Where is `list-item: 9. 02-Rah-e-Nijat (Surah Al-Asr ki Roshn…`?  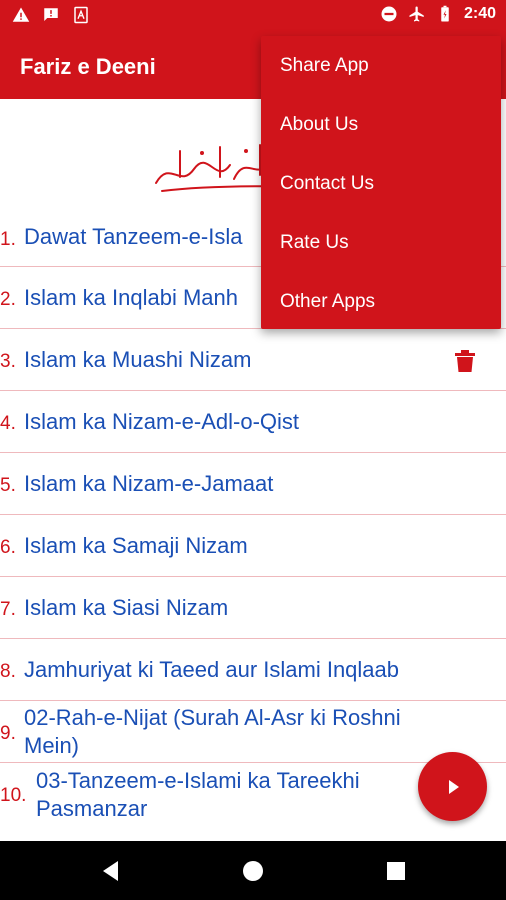
list-item: 9. 02-Rah-e-Nijat (Surah Al-Asr ki Roshn… is located at coordinates (253, 732).